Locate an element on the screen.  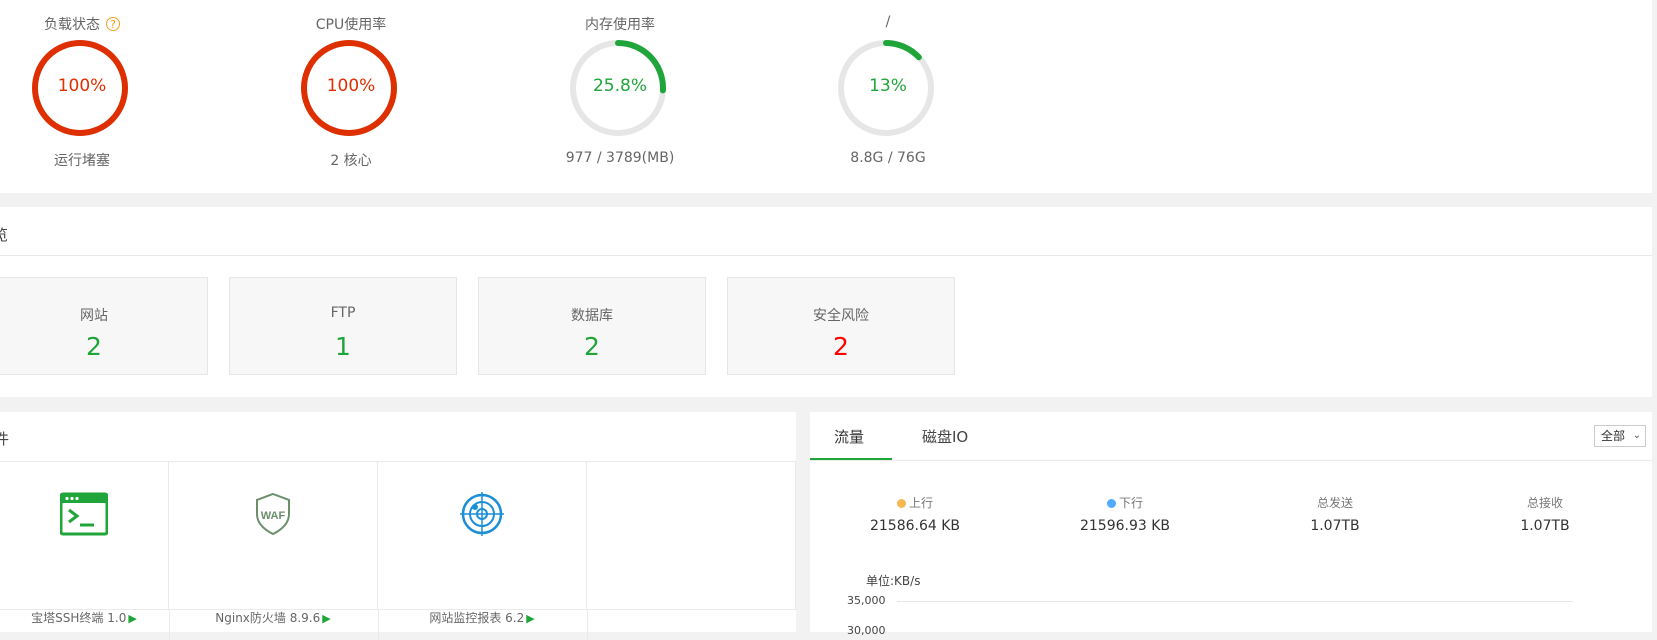
stat-value: 21596.93 KB is located at coordinates (1125, 526).